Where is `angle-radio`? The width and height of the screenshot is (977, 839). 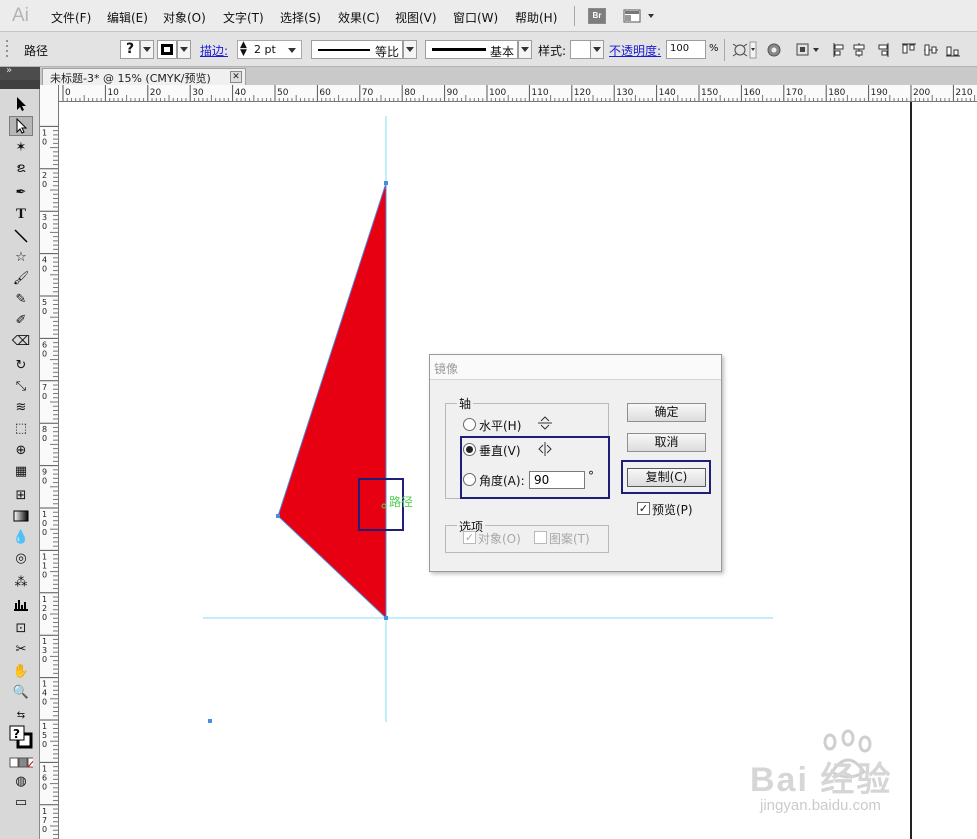 angle-radio is located at coordinates (469, 479).